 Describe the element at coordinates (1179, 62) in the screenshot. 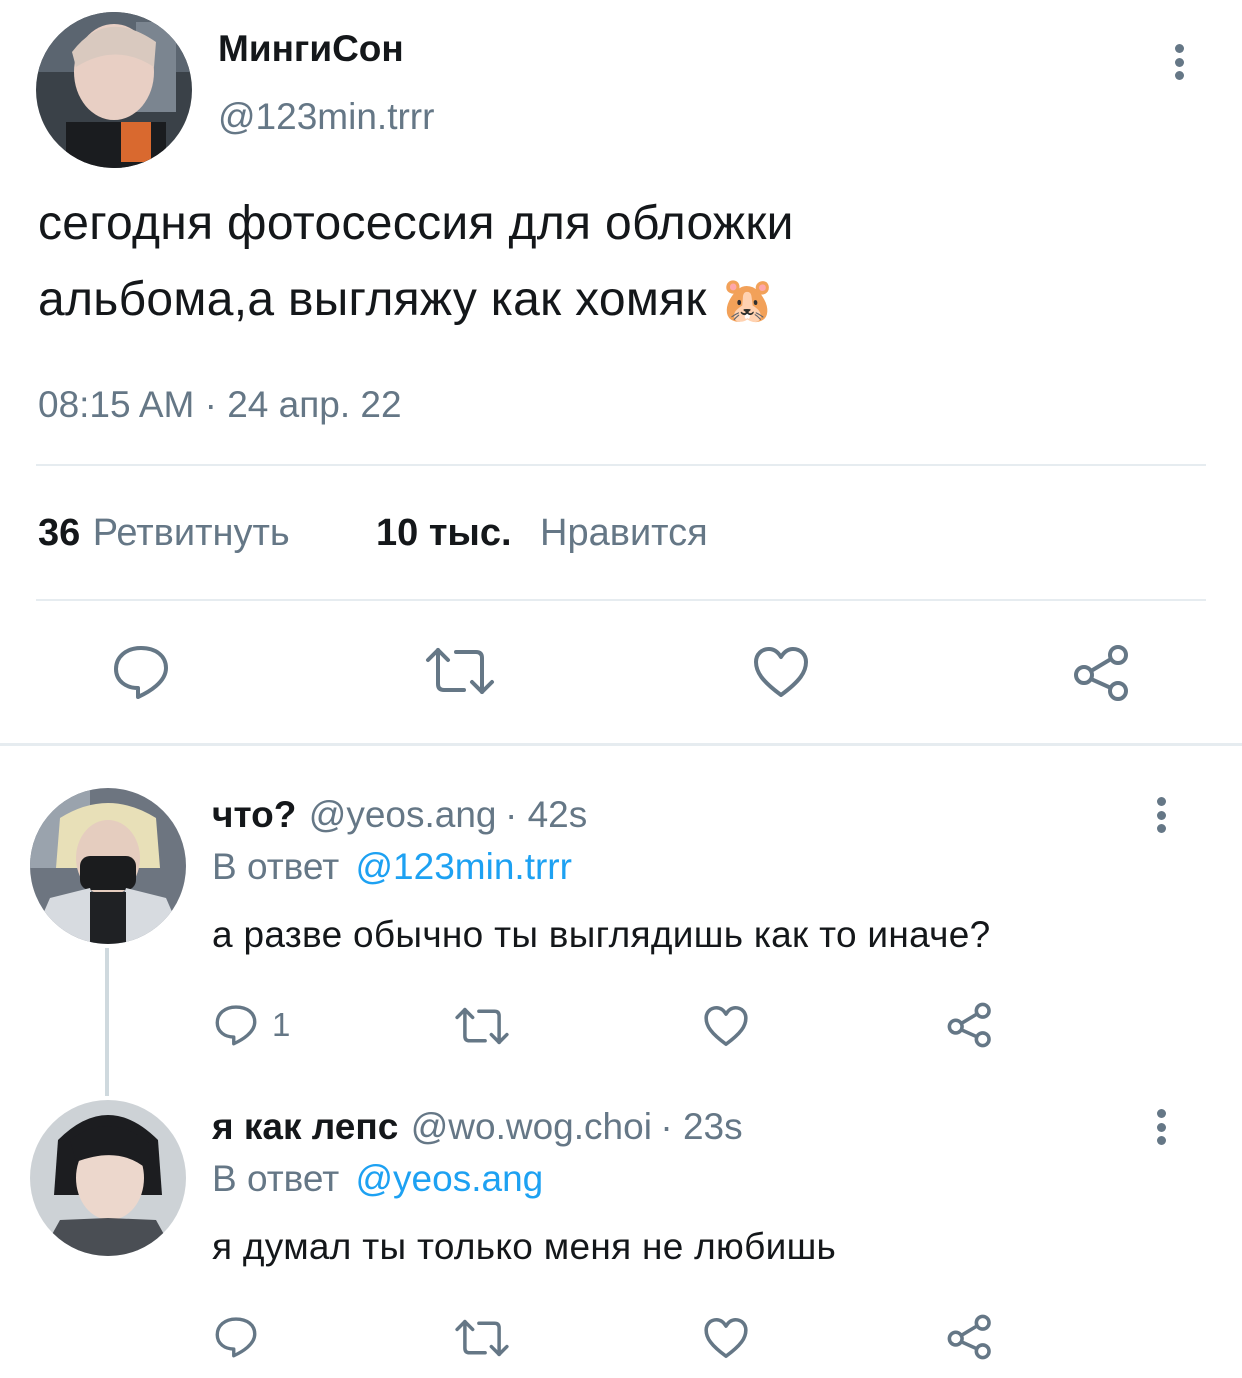

I see `more-options-icon` at that location.